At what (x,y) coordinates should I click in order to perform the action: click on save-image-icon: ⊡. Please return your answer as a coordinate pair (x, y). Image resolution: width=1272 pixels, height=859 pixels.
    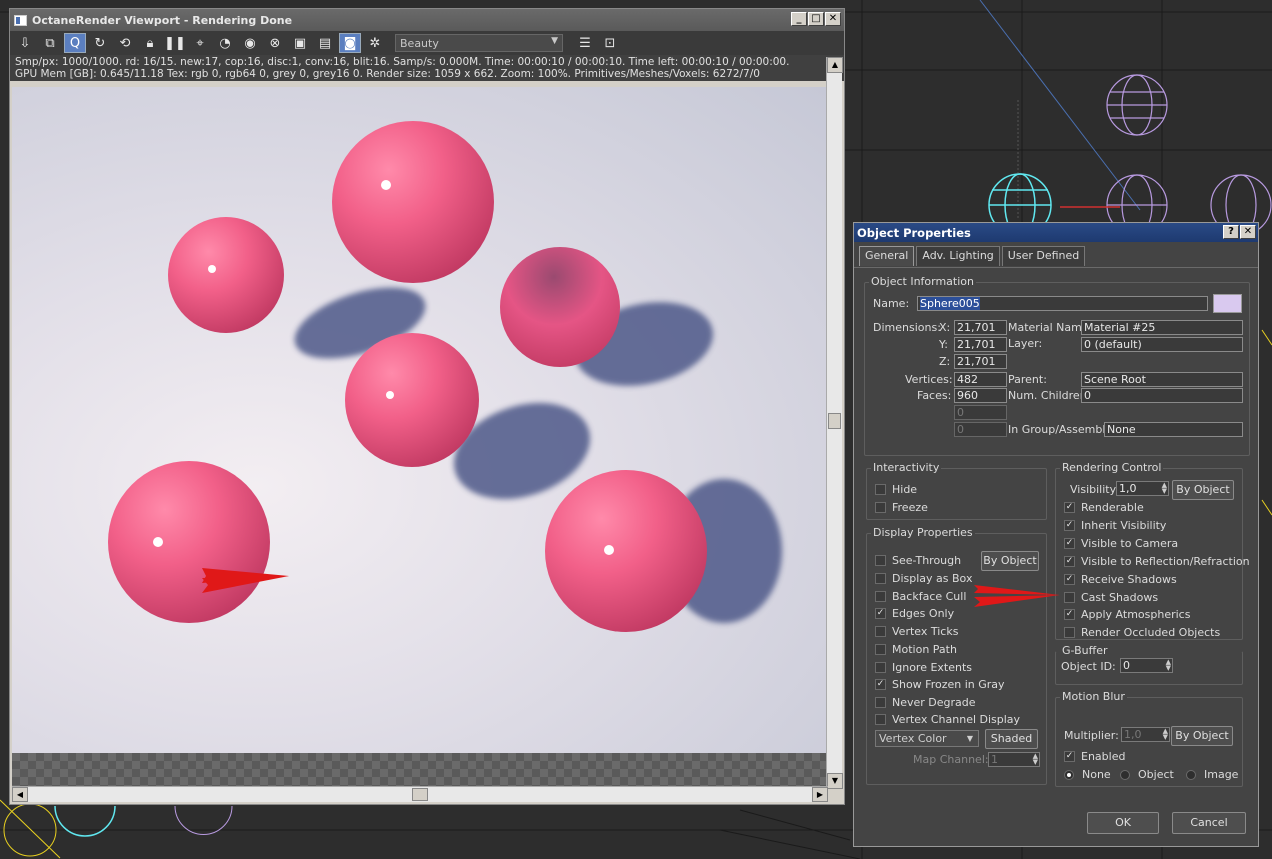
    Looking at the image, I should click on (610, 43).